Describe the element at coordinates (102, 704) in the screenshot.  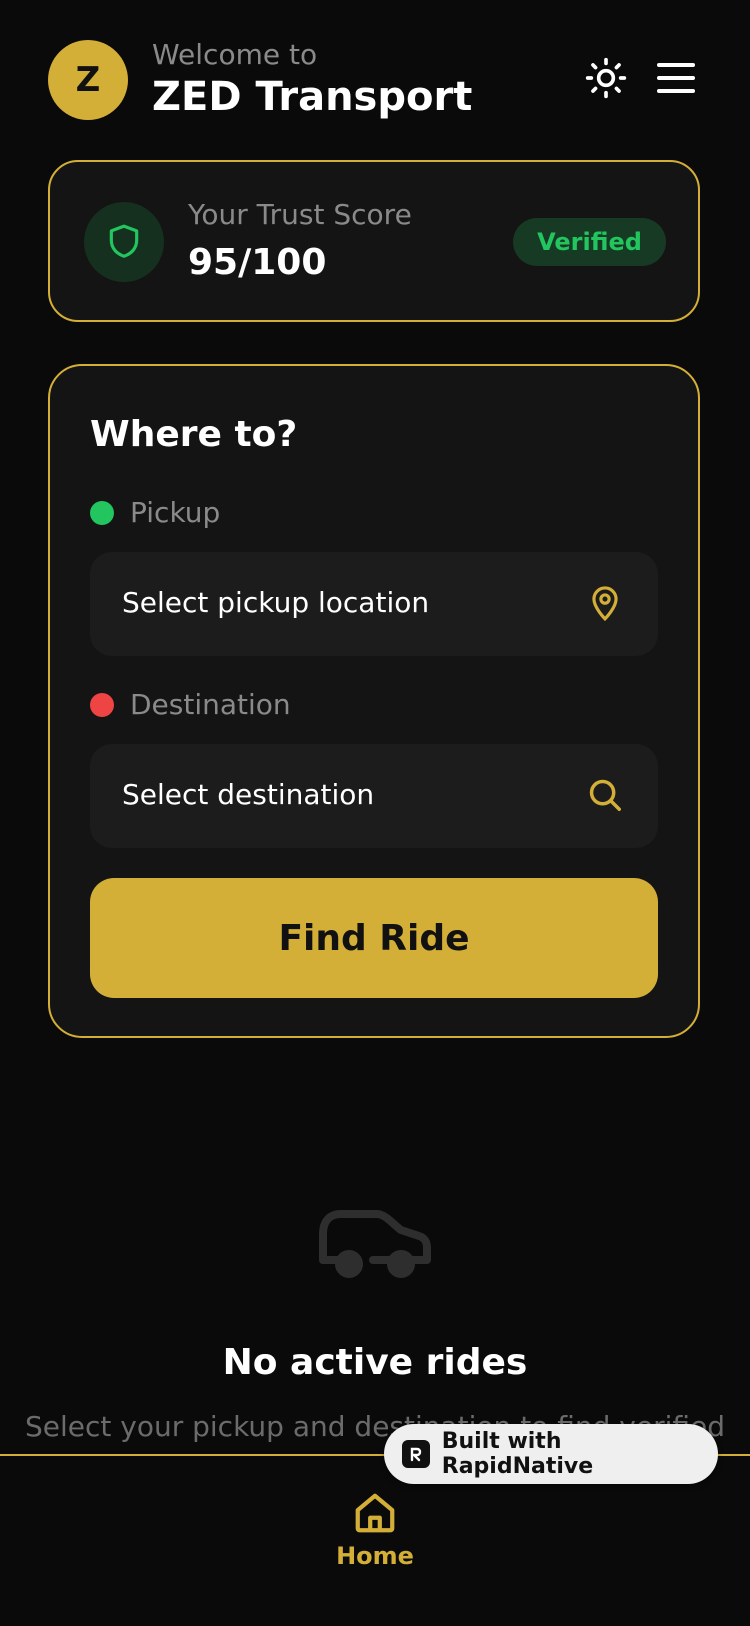
I see `destination-dot` at that location.